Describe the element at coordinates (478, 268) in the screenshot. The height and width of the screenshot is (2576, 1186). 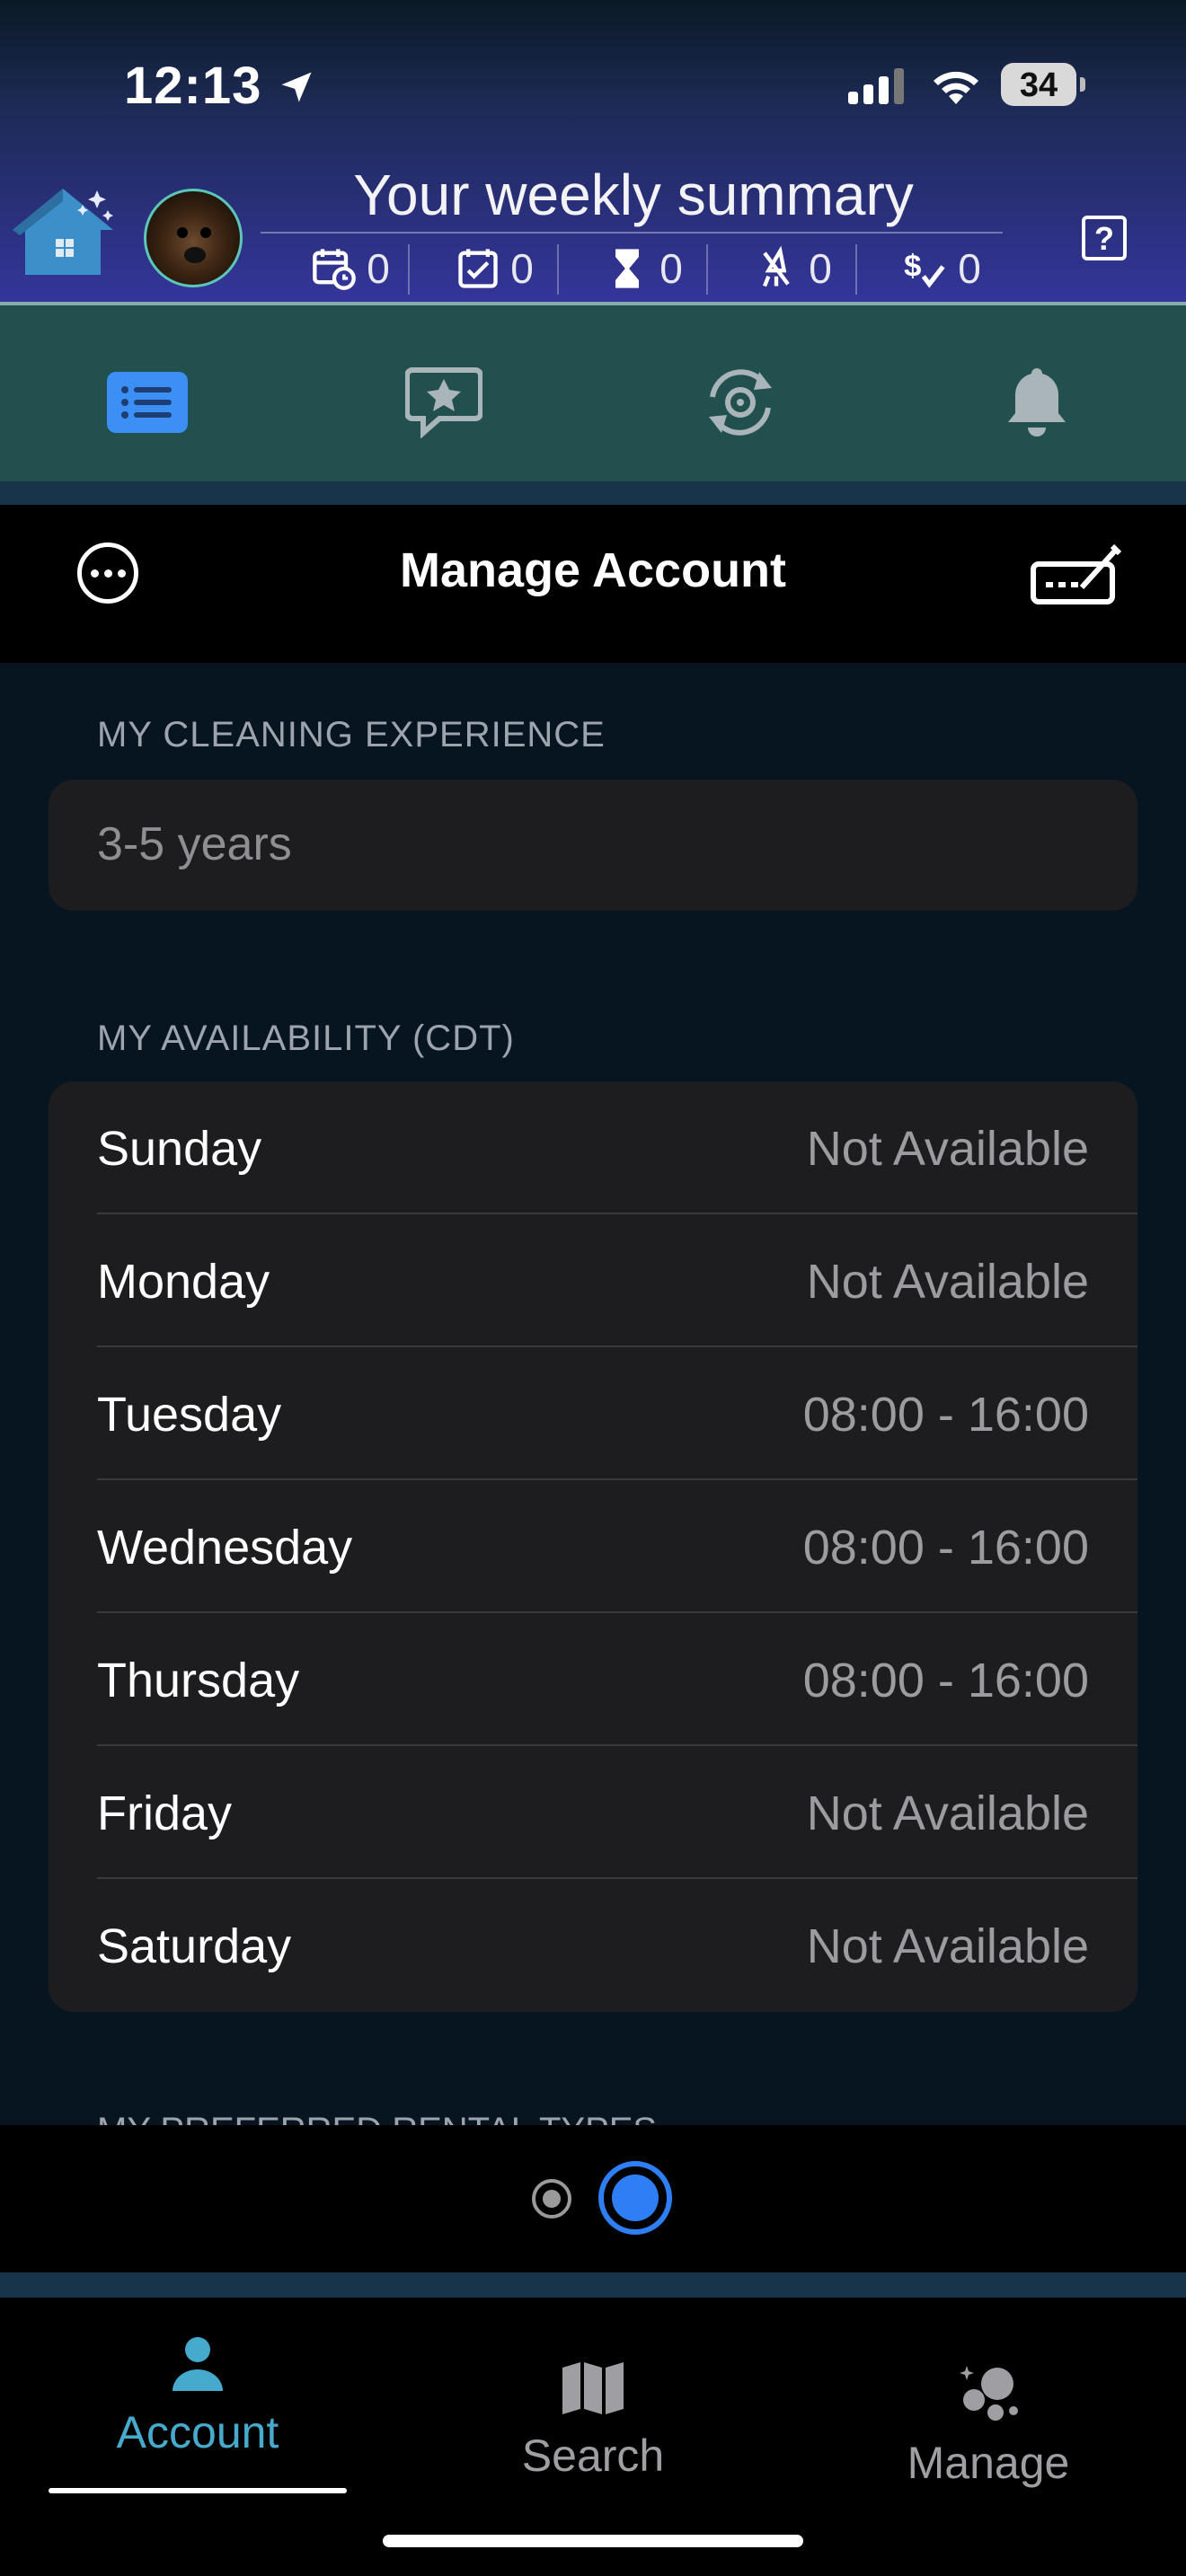
I see `calendar-check-icon` at that location.